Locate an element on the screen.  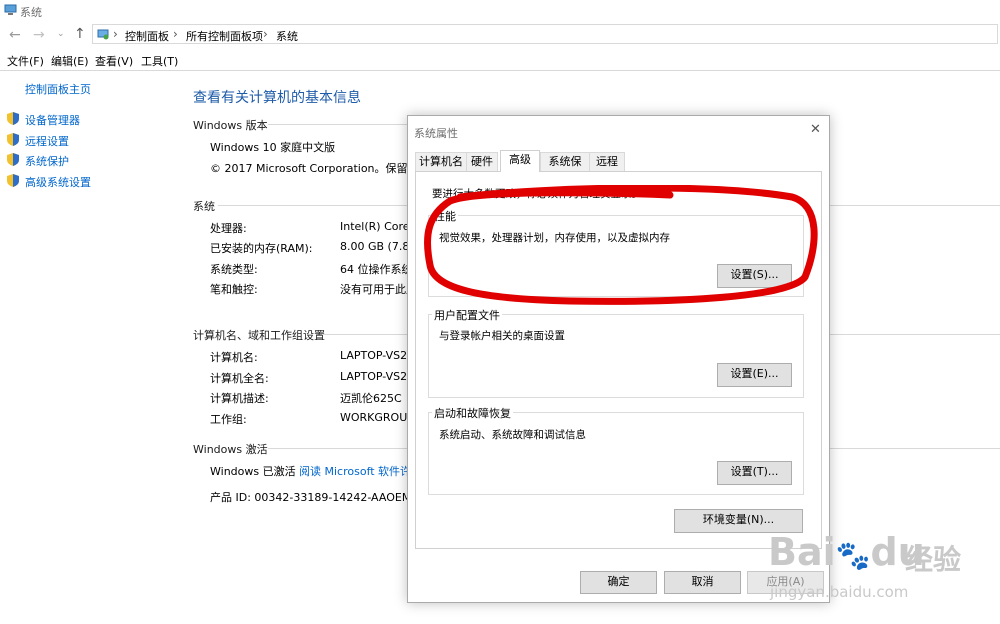
menu-view: 查看(V) is located at coordinates (114, 61).